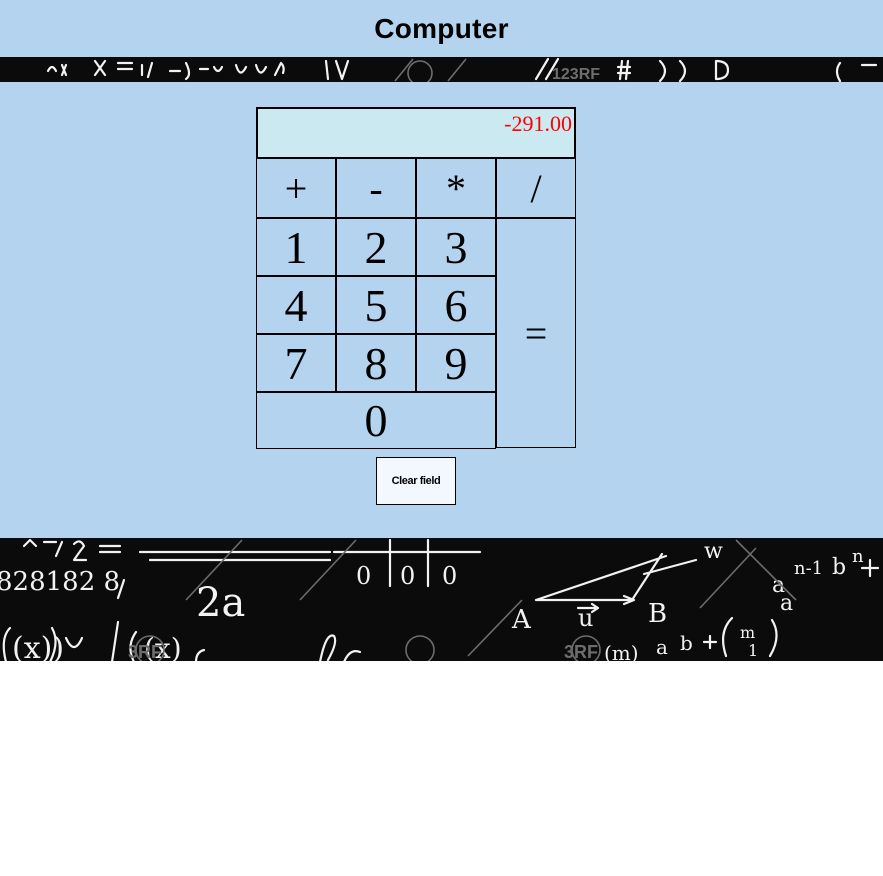  What do you see at coordinates (538, 123) in the screenshot?
I see `display-value: -291.00` at bounding box center [538, 123].